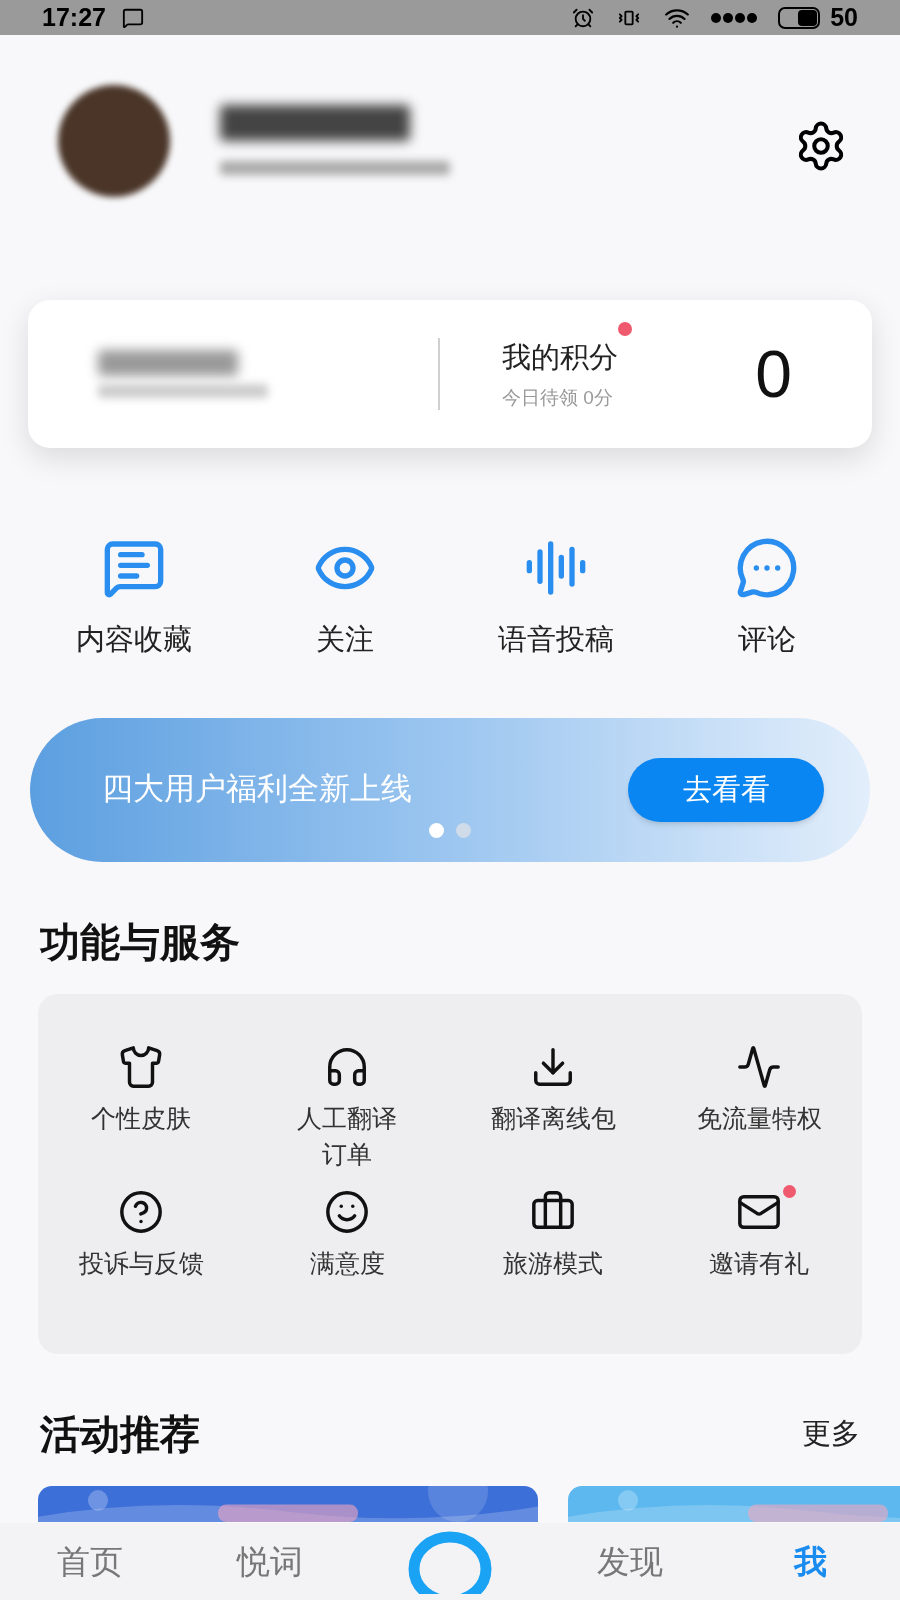  Describe the element at coordinates (141, 1066) in the screenshot. I see `shirt-icon` at that location.